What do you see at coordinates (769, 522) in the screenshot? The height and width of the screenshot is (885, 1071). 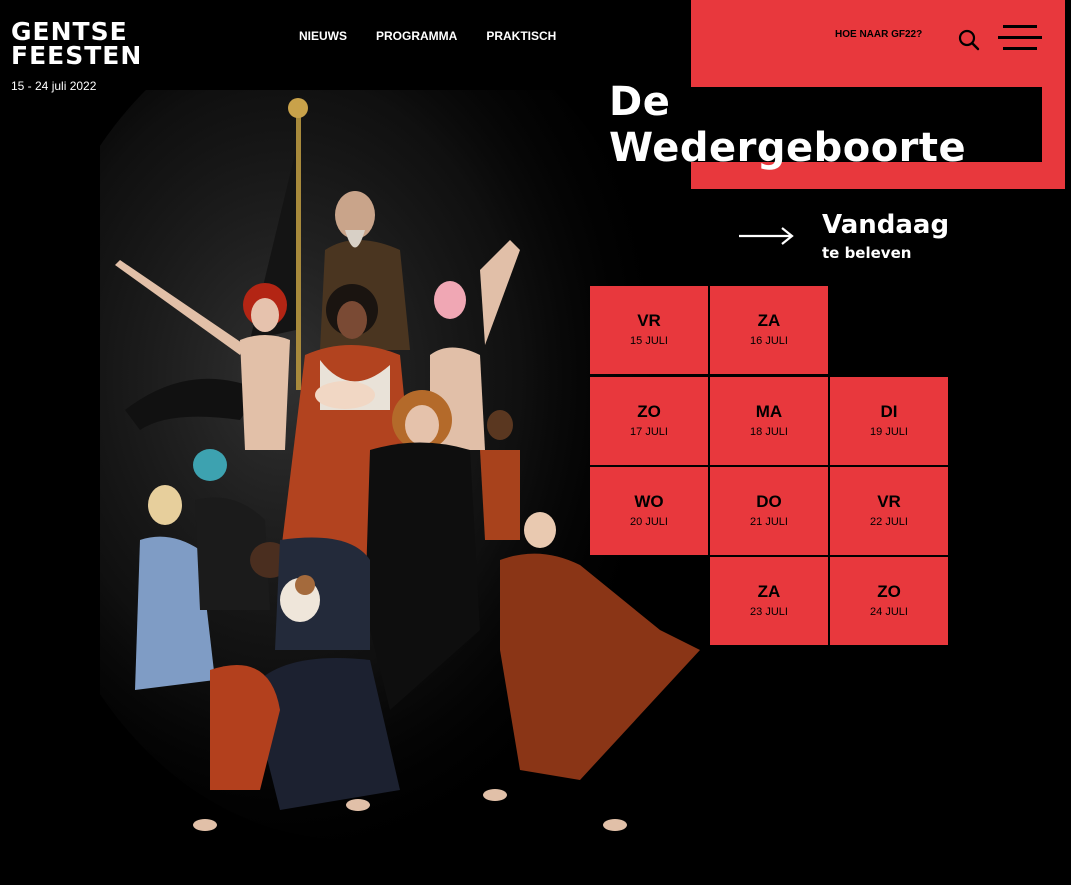 I see `day-date: 21 JULI` at bounding box center [769, 522].